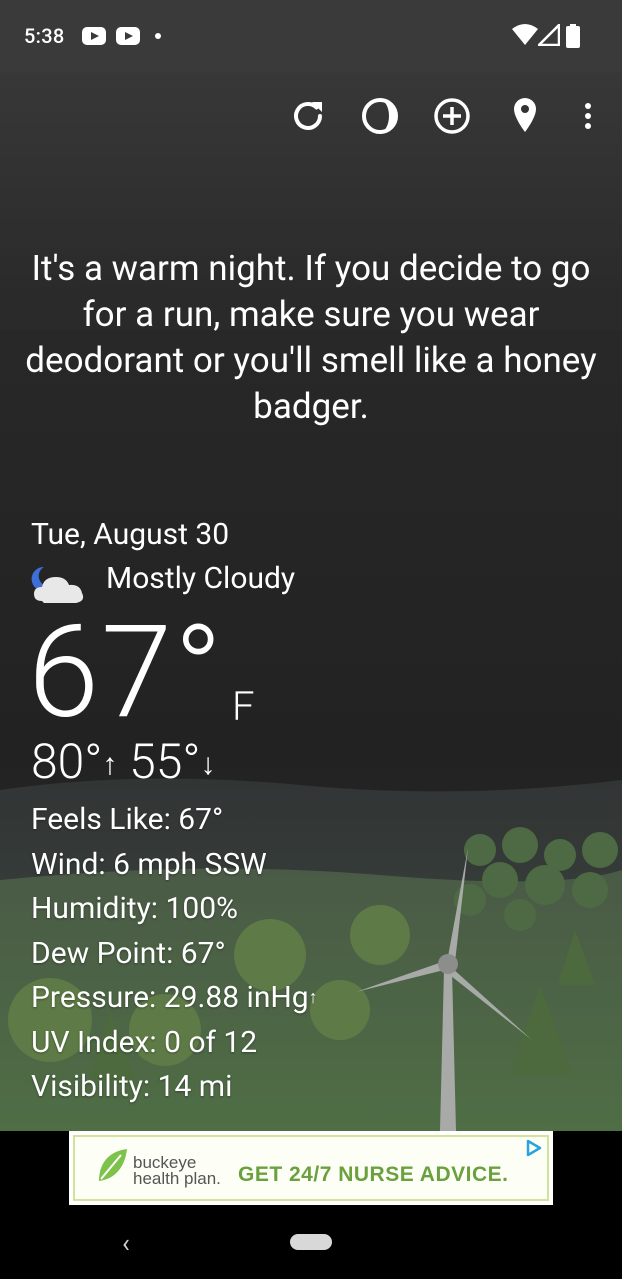  Describe the element at coordinates (165, 761) in the screenshot. I see `low-temperature: 55°` at that location.